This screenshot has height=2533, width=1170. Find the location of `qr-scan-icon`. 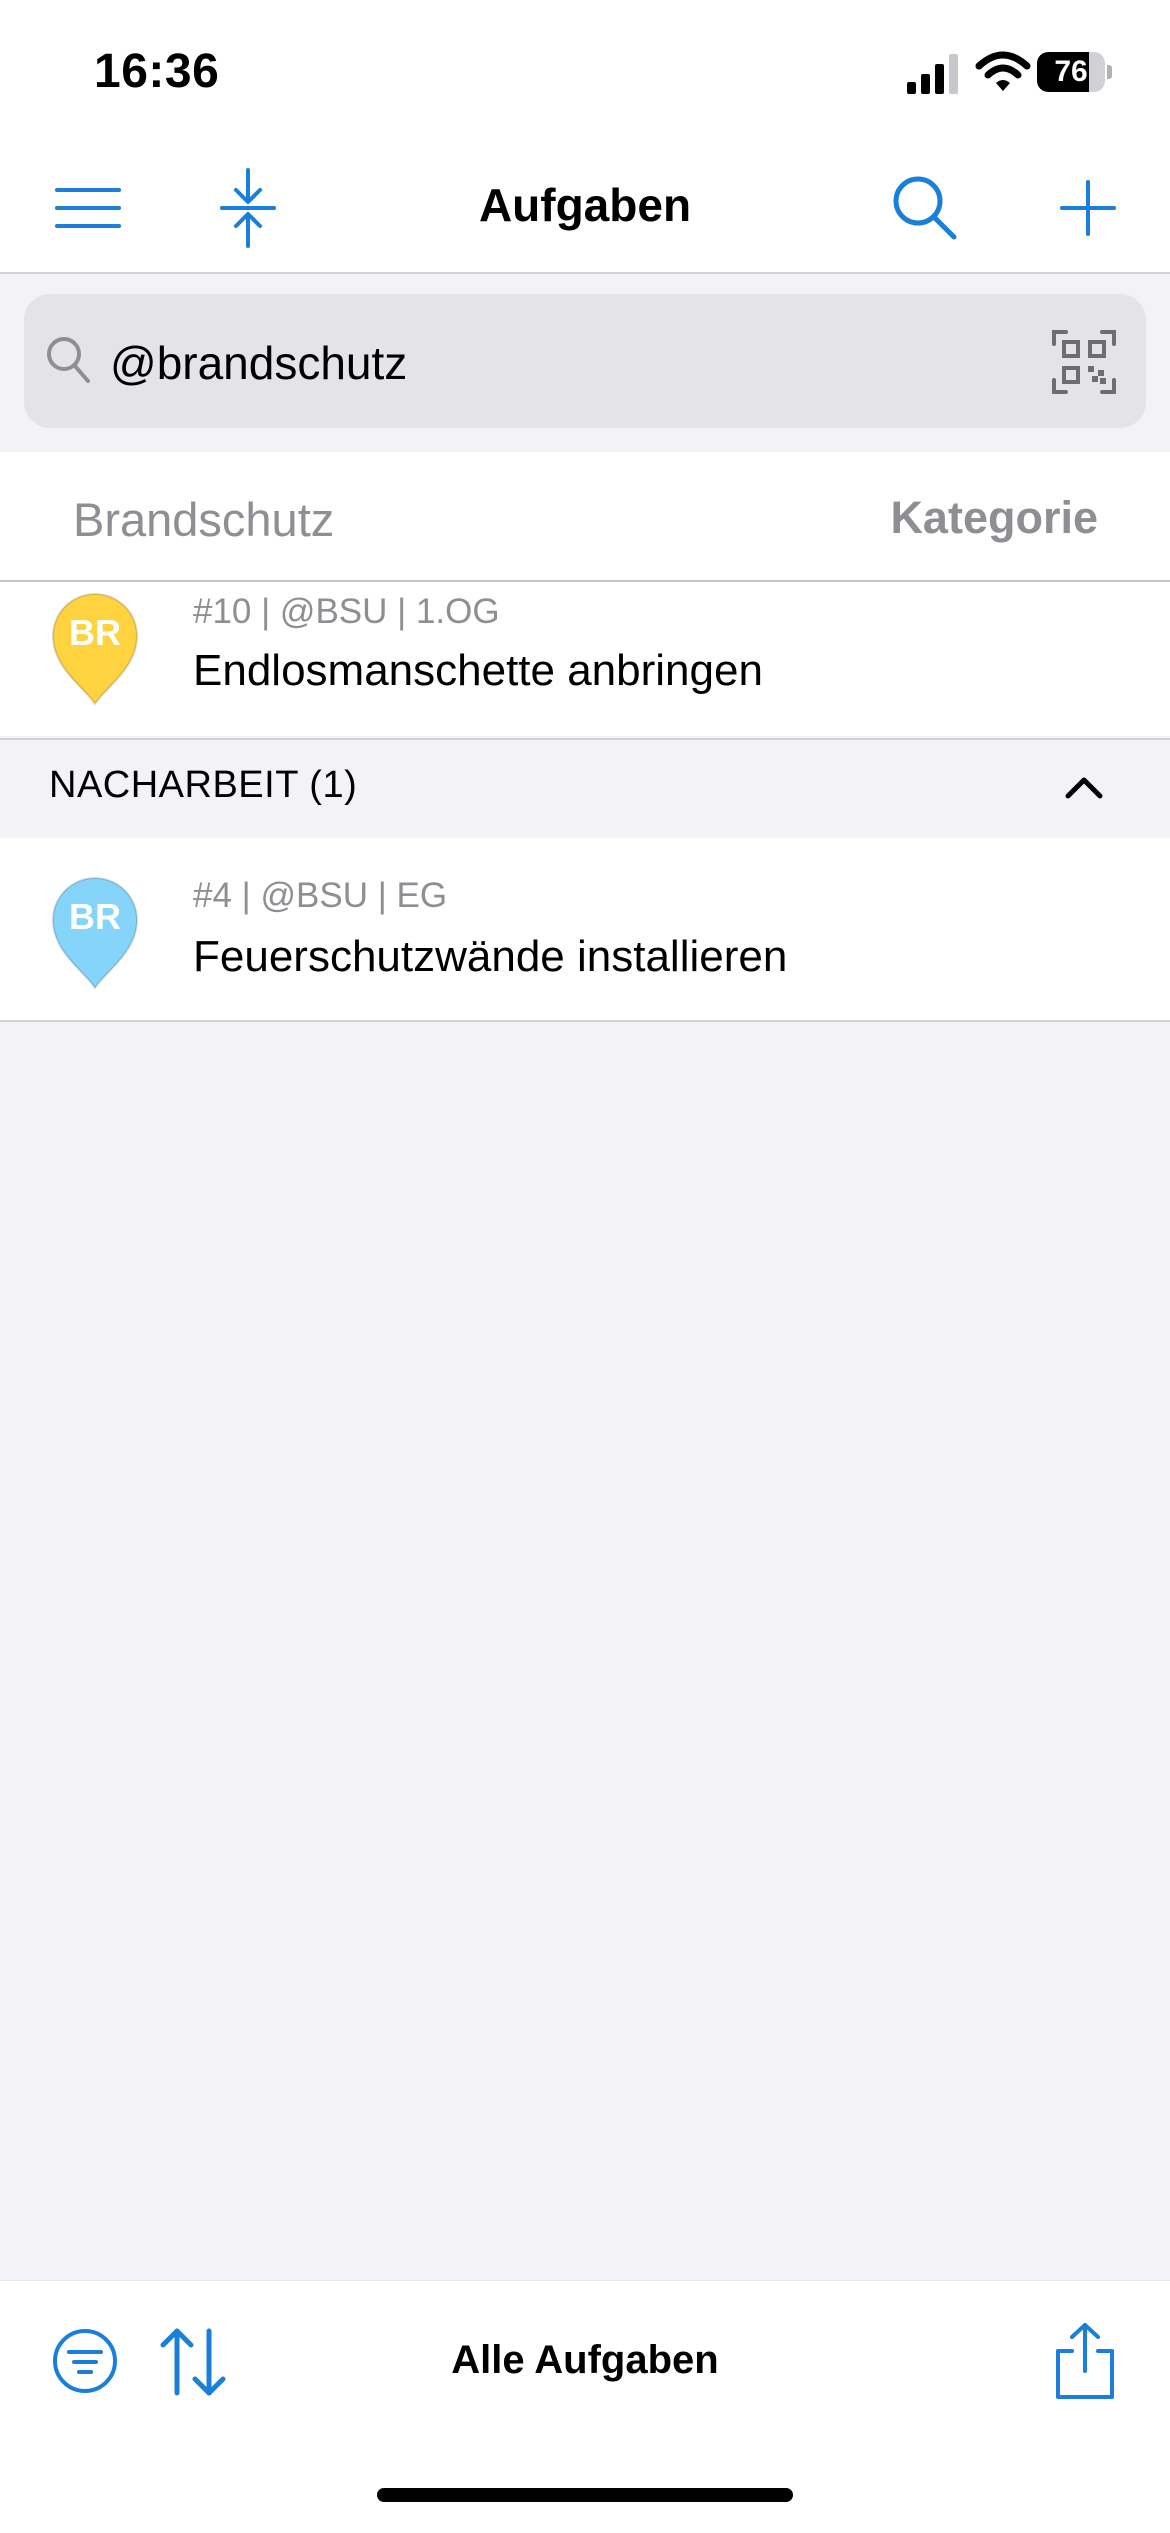

qr-scan-icon is located at coordinates (1084, 362).